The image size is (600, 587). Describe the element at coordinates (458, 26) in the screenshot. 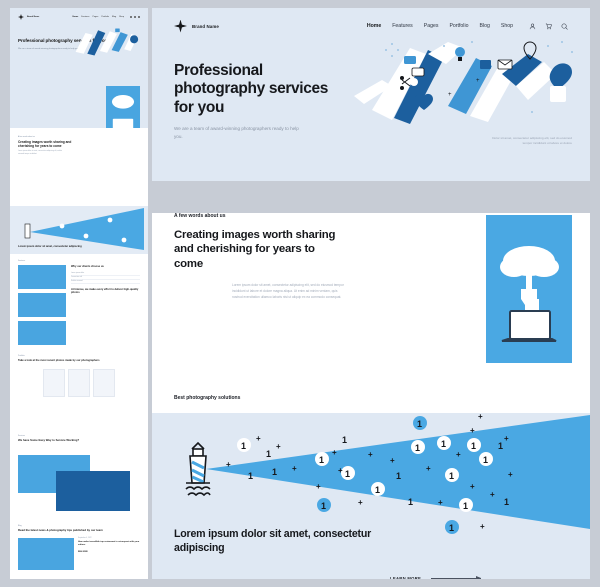

I see `nav-item-portfolio: Portfolio` at that location.